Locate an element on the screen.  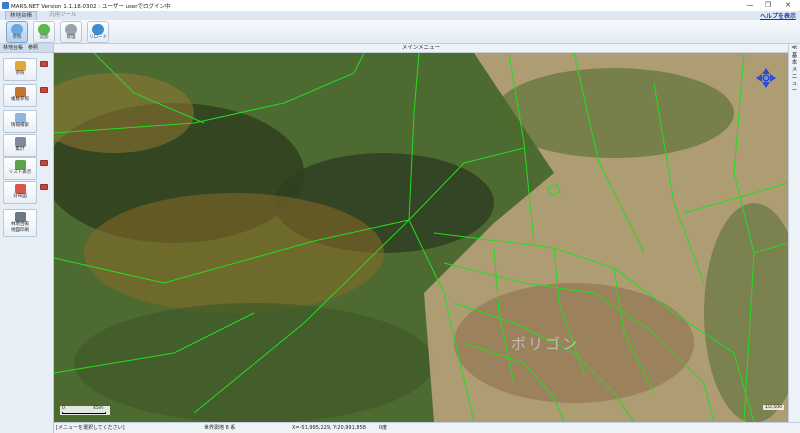
ribbon-add-label: 追加 is located at coordinates (44, 37).